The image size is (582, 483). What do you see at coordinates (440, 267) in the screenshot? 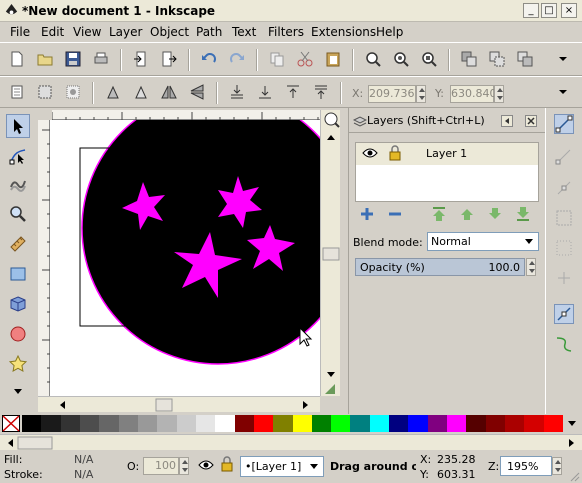
I see `opacity-slider: Opacity (%) 100.0` at bounding box center [440, 267].